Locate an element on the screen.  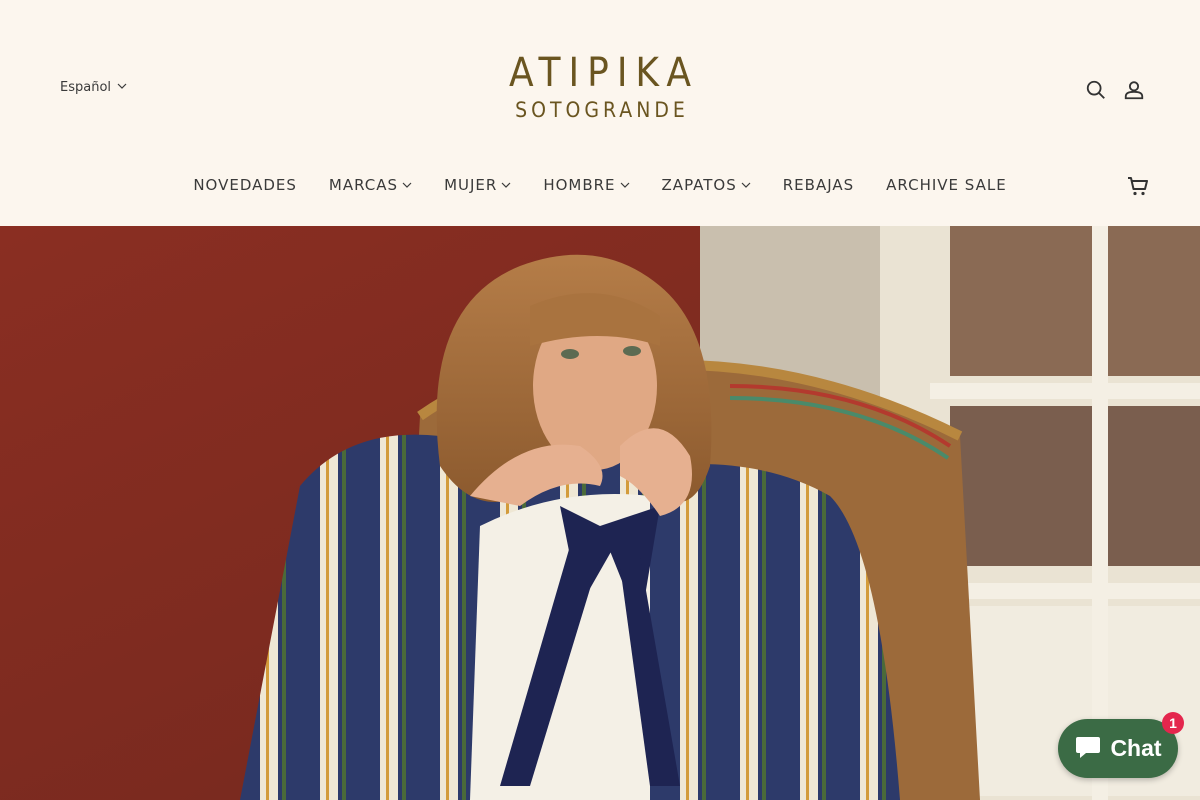
language-selector: Español is located at coordinates (93, 87).